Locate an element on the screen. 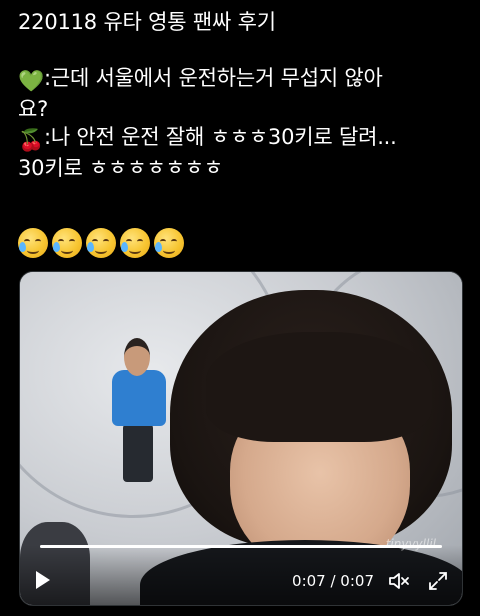 The width and height of the screenshot is (480, 616). fullscreen-icon is located at coordinates (438, 581).